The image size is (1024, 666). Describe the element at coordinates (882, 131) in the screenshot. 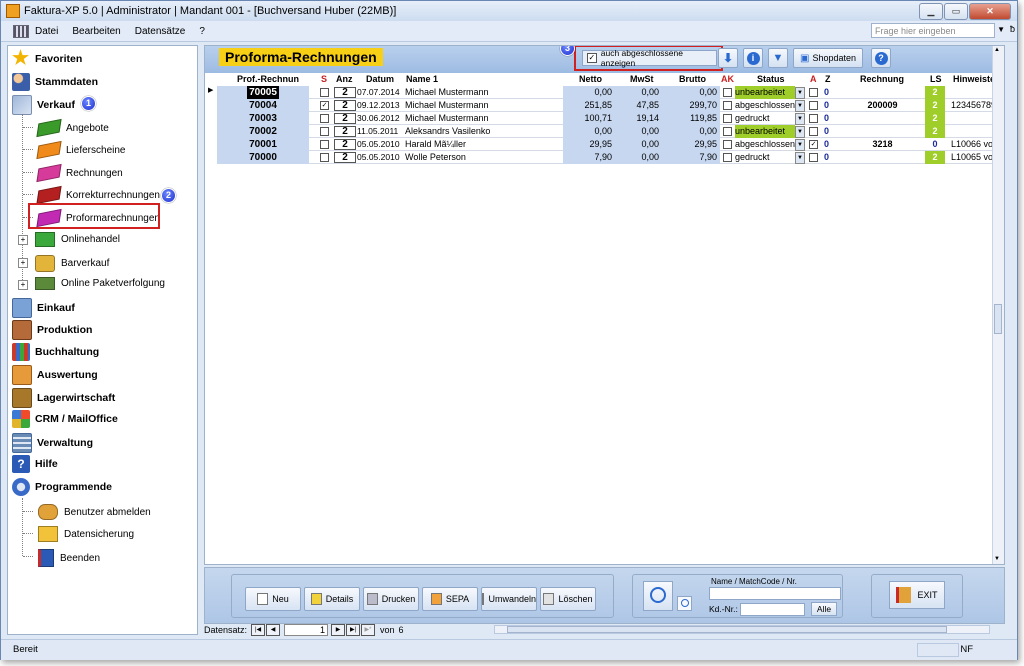

I see `cell-rechnung` at that location.